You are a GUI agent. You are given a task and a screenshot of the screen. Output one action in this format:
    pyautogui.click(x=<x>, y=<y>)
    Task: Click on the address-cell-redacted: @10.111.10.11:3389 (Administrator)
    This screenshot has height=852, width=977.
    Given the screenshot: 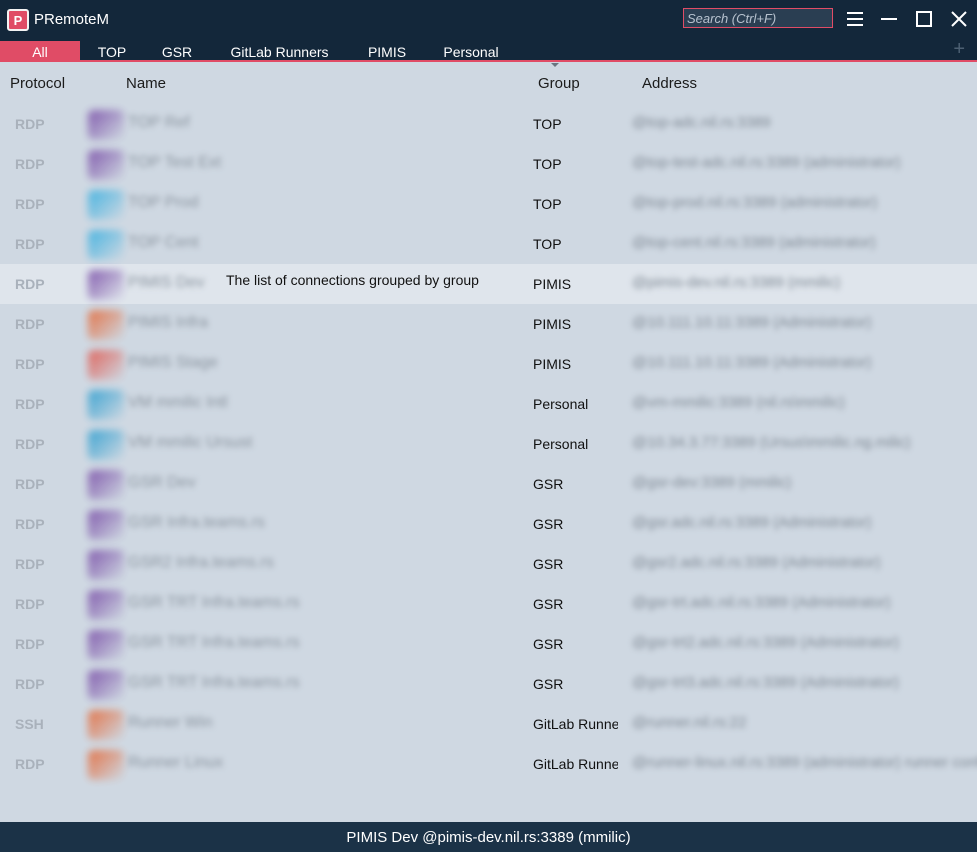 What is the action you would take?
    pyautogui.click(x=752, y=322)
    